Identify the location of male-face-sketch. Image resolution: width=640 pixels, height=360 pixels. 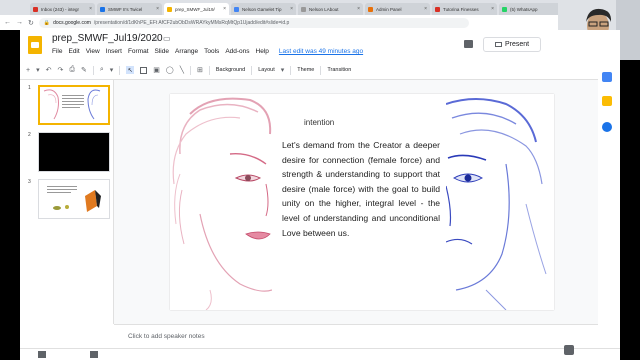
(500, 202).